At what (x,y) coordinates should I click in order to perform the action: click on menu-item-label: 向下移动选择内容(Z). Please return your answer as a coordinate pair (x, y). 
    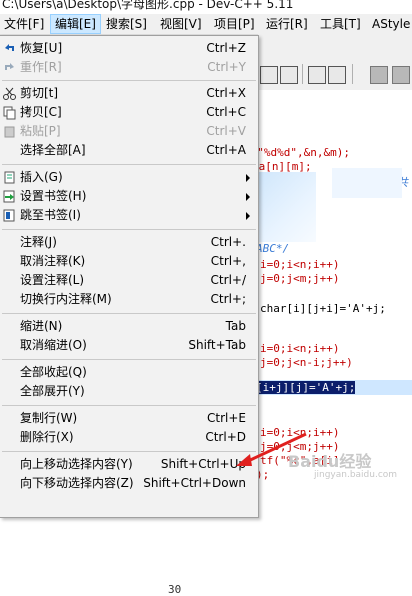
    Looking at the image, I should click on (77, 483).